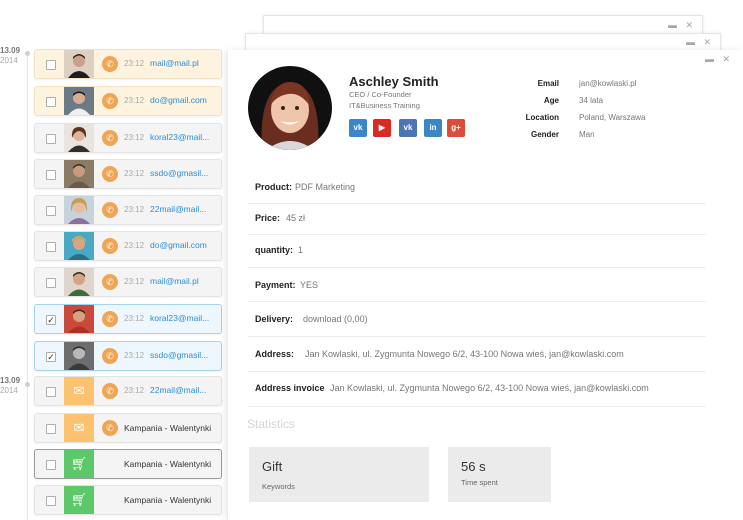  Describe the element at coordinates (290, 388) in the screenshot. I see `detail-label: Address invoice` at that location.